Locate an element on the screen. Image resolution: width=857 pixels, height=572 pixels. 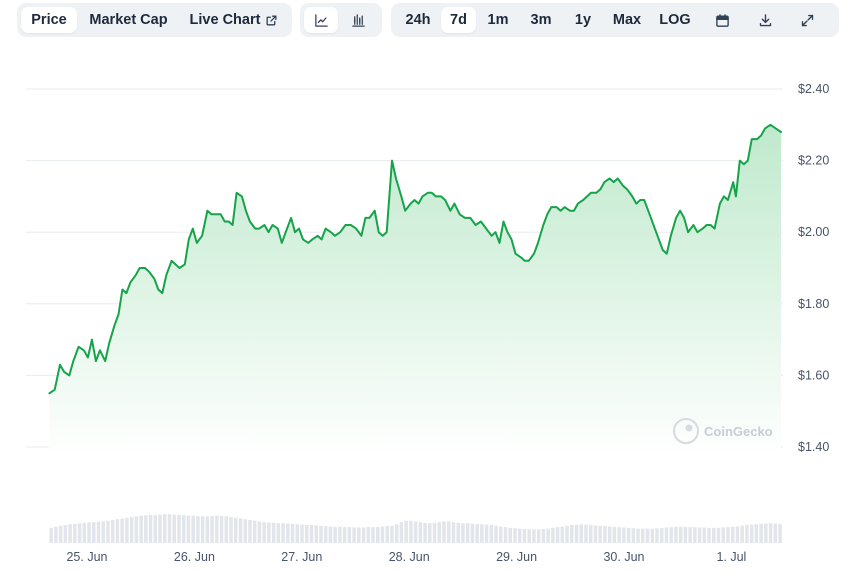
range-log-label: LOG is located at coordinates (675, 20).